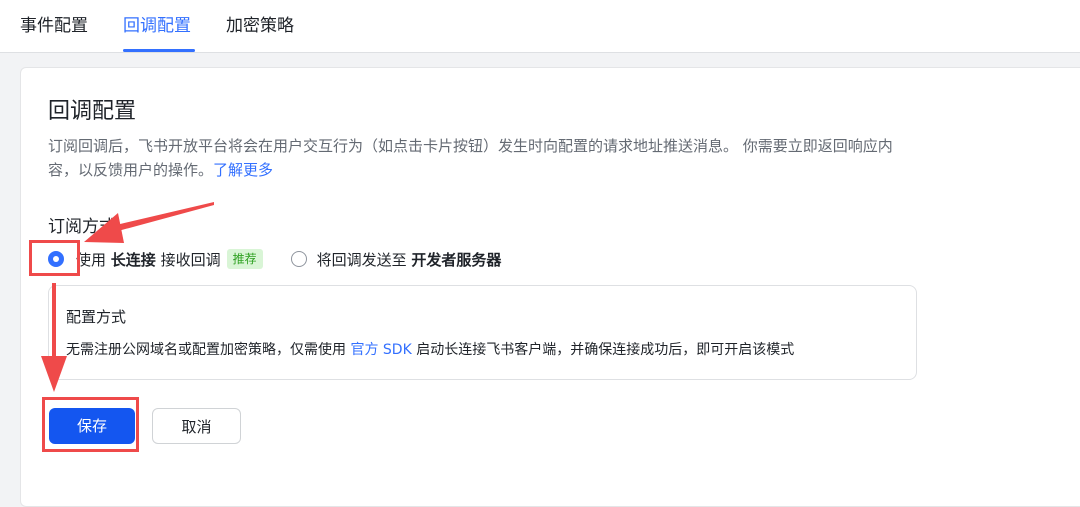 This screenshot has height=507, width=1080. I want to click on radio-long-connection, so click(56, 259).